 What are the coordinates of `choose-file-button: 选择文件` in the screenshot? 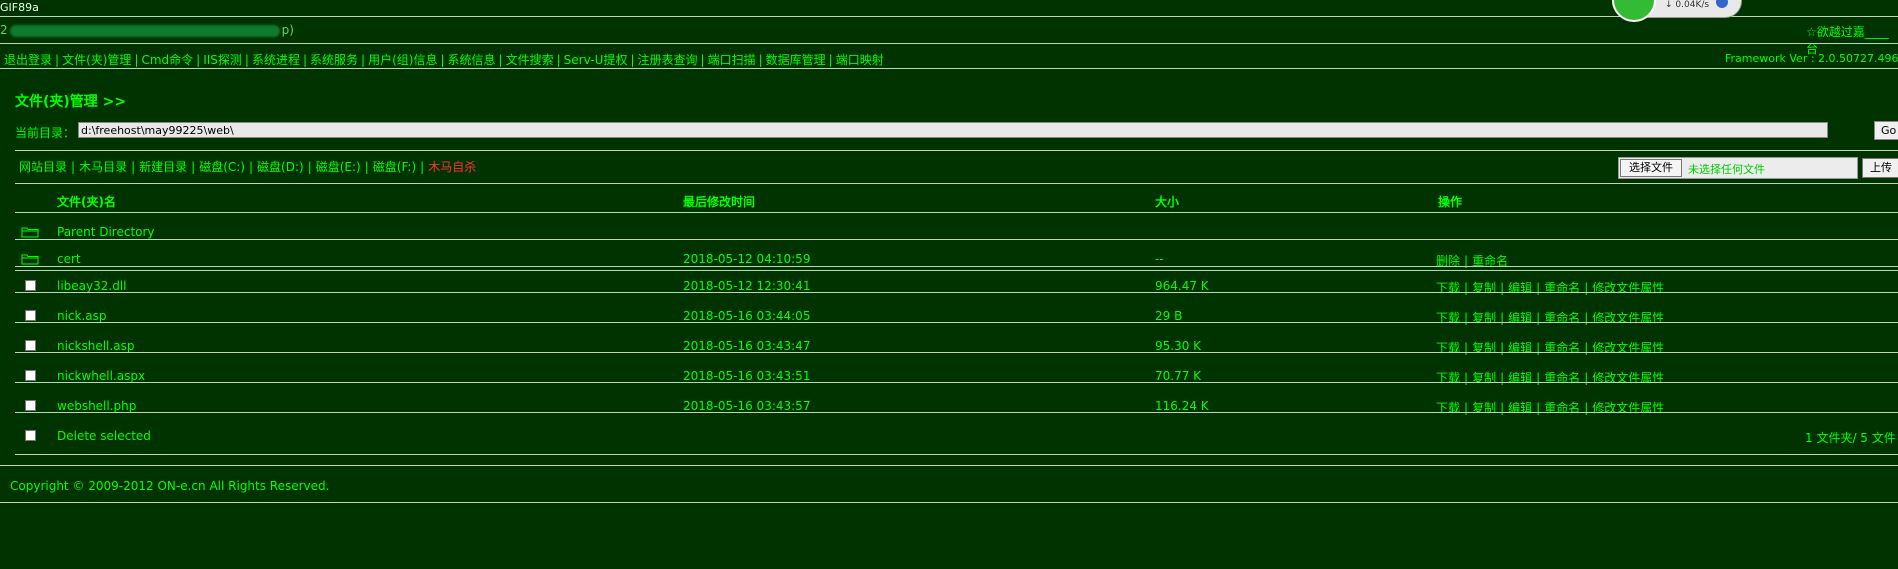 It's located at (1651, 168).